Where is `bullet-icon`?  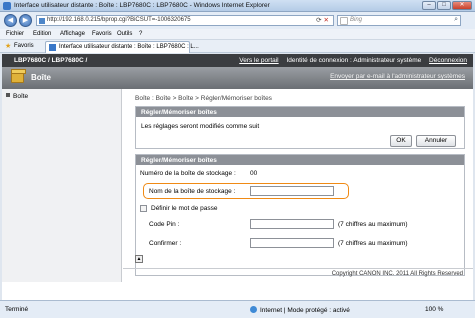 bullet-icon is located at coordinates (8, 95).